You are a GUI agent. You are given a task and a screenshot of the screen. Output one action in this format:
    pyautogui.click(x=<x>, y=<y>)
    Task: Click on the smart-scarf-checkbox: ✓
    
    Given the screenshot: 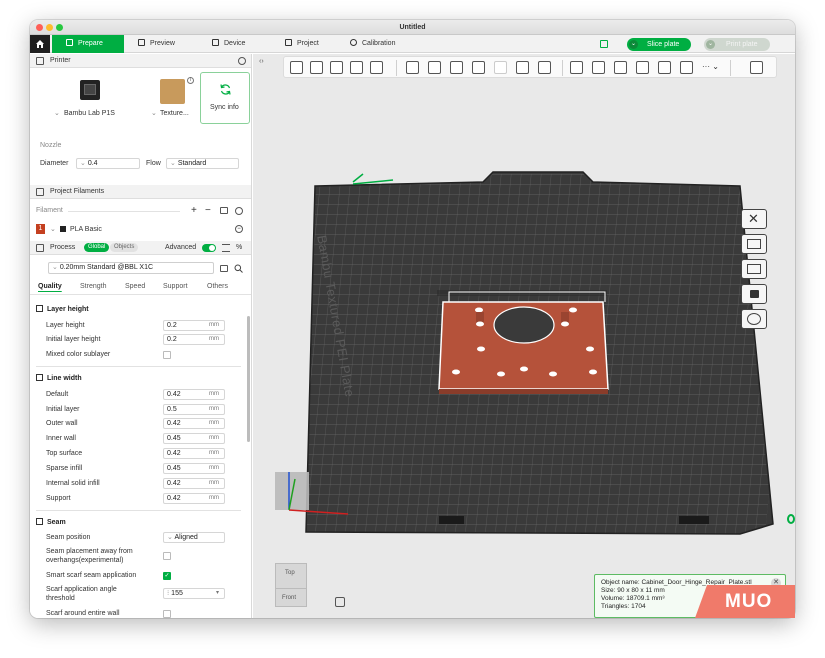 What is the action you would take?
    pyautogui.click(x=167, y=576)
    